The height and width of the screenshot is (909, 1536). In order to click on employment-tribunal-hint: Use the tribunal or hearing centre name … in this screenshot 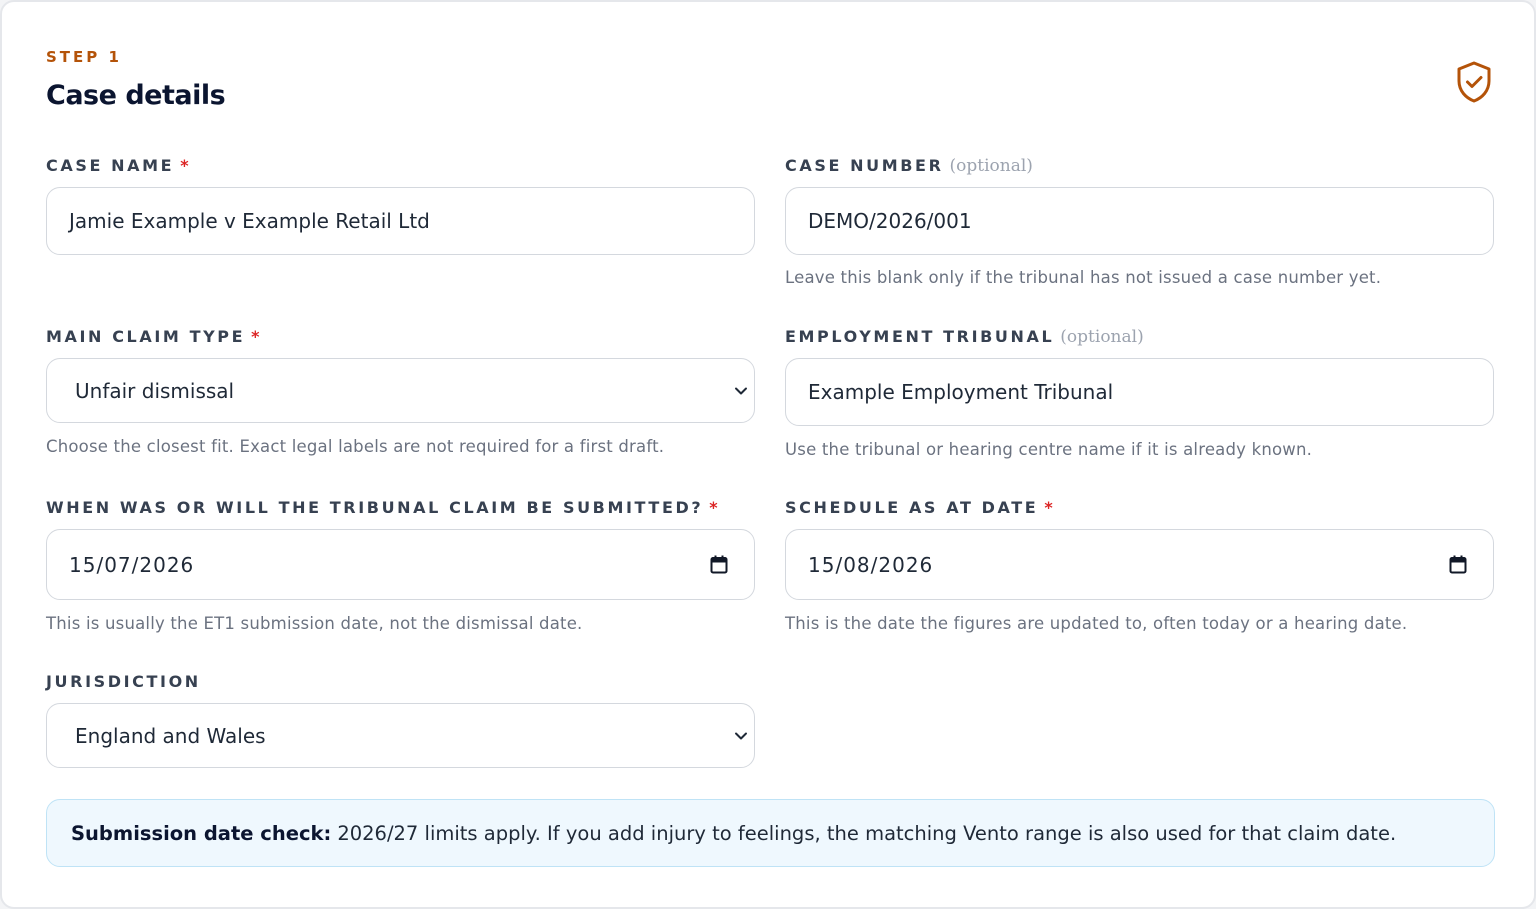, I will do `click(1049, 449)`.